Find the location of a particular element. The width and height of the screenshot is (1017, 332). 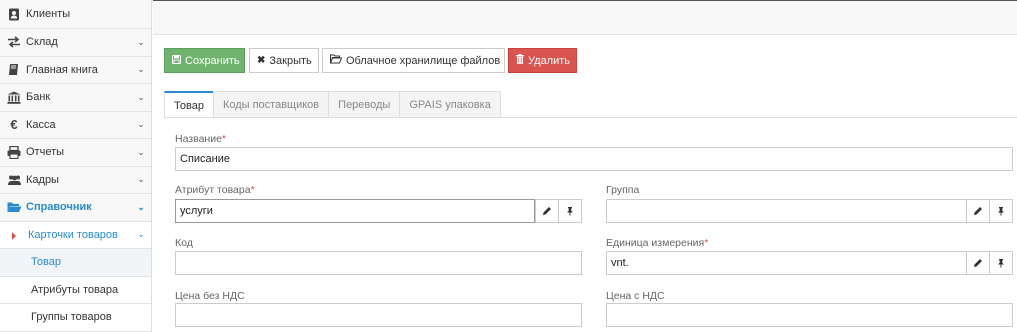

save-button-label: Сохранить is located at coordinates (212, 60).